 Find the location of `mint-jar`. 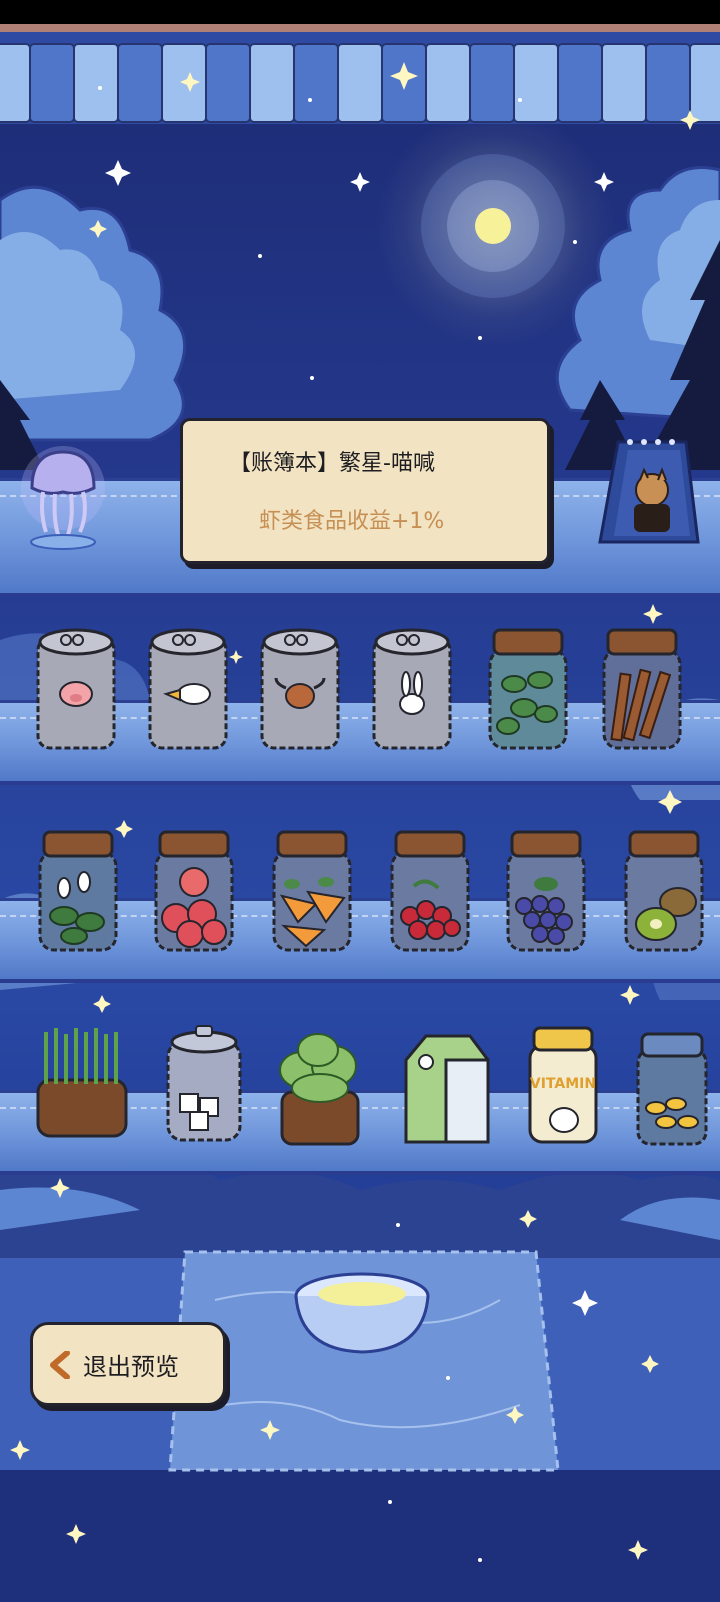

mint-jar is located at coordinates (528, 689).